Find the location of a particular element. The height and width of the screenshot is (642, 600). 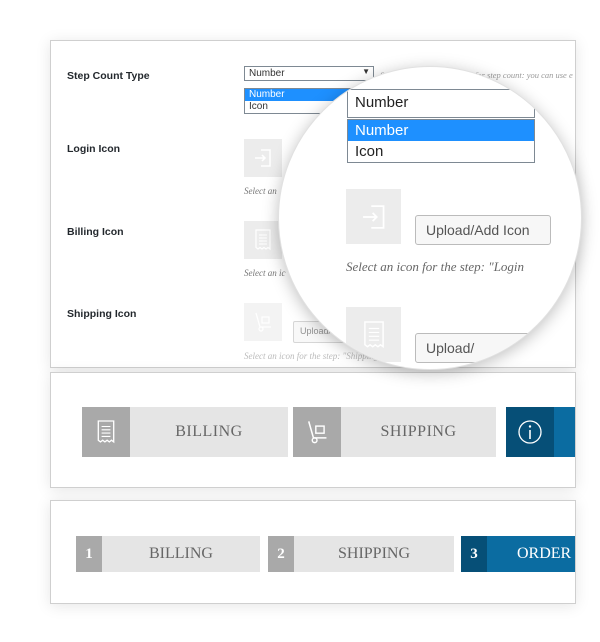

step-count-type-label: Step Count Type is located at coordinates (108, 76).